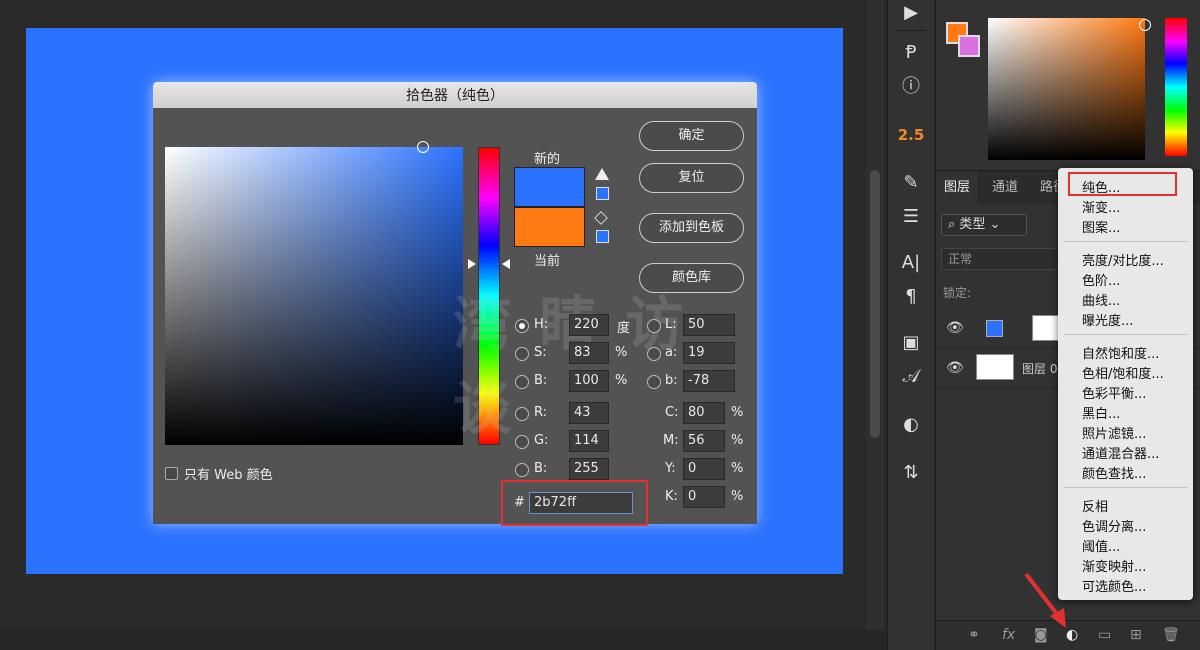  I want to click on ok-button: 确定, so click(691, 136).